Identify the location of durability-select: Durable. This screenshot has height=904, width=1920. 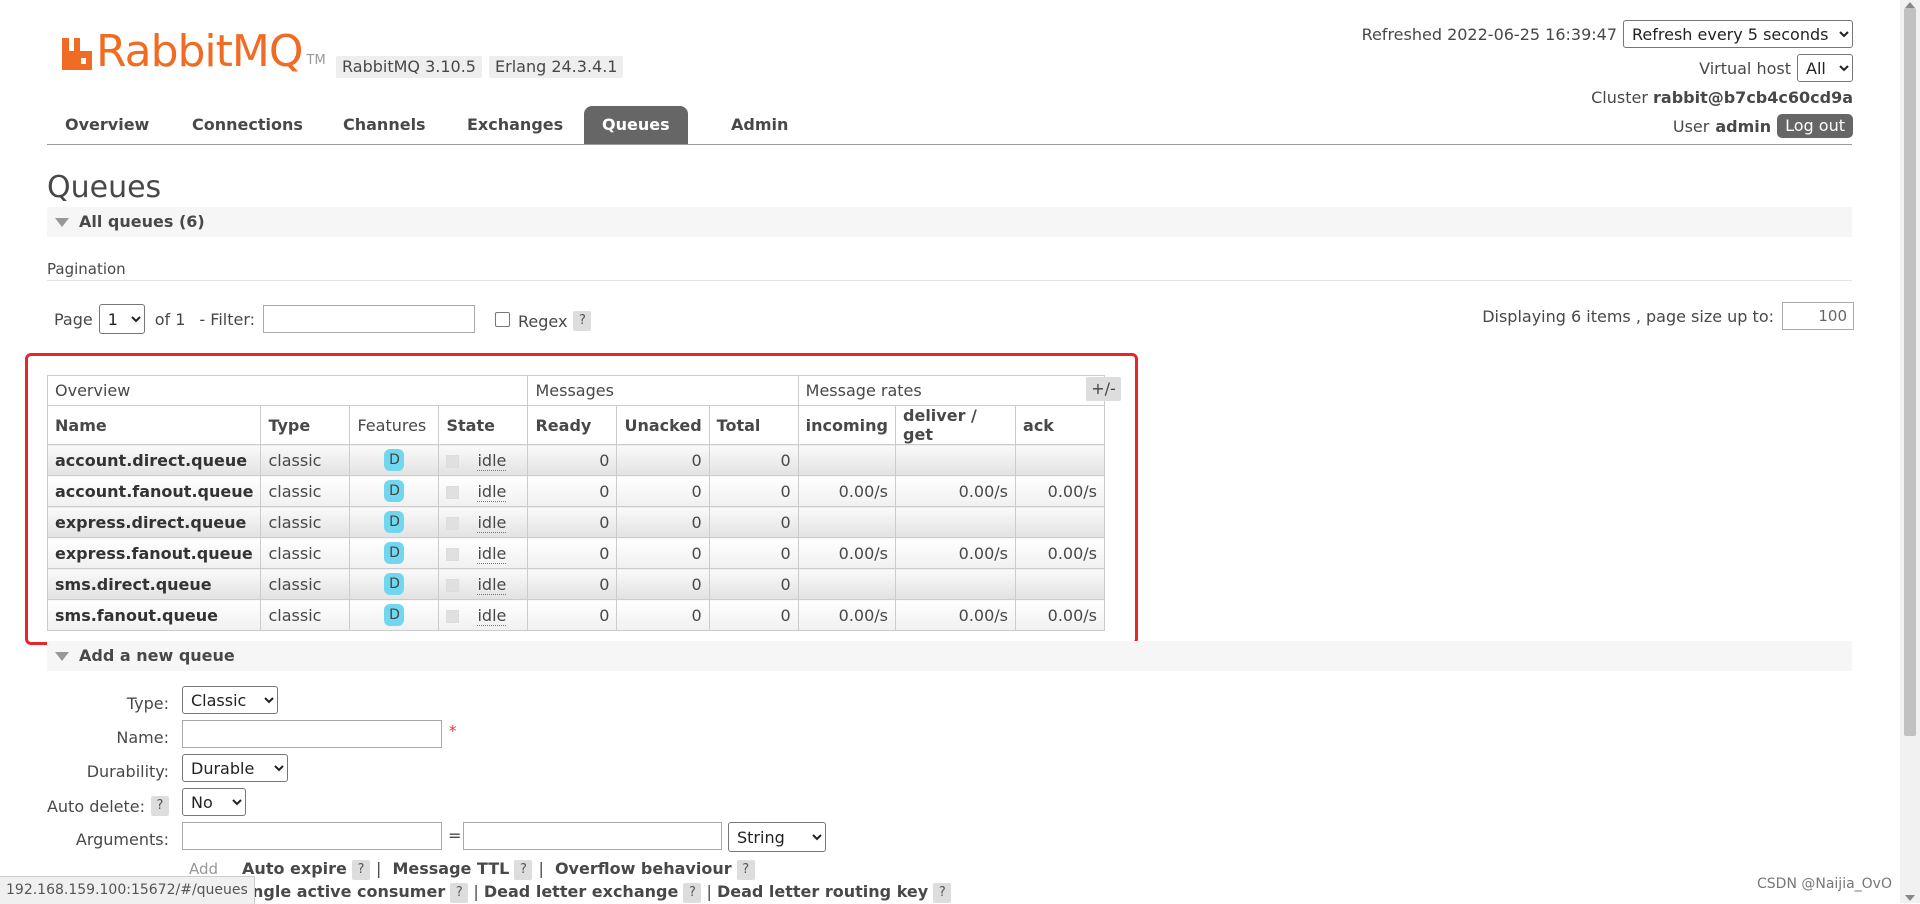
(235, 768).